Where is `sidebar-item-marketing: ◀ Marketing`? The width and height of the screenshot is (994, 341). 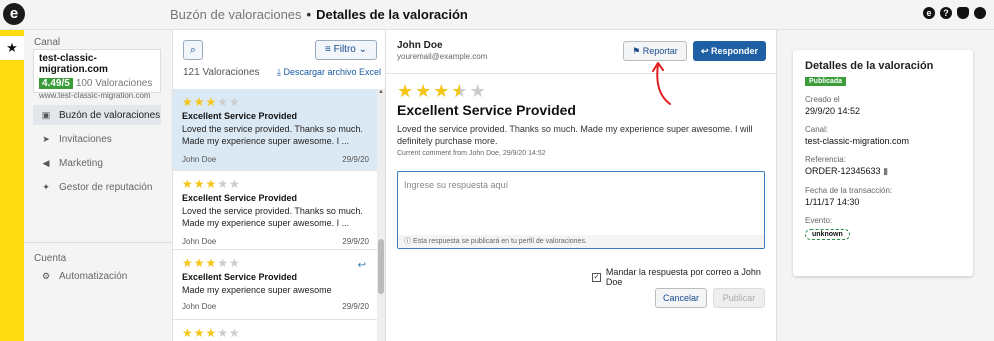 sidebar-item-marketing: ◀ Marketing is located at coordinates (97, 163).